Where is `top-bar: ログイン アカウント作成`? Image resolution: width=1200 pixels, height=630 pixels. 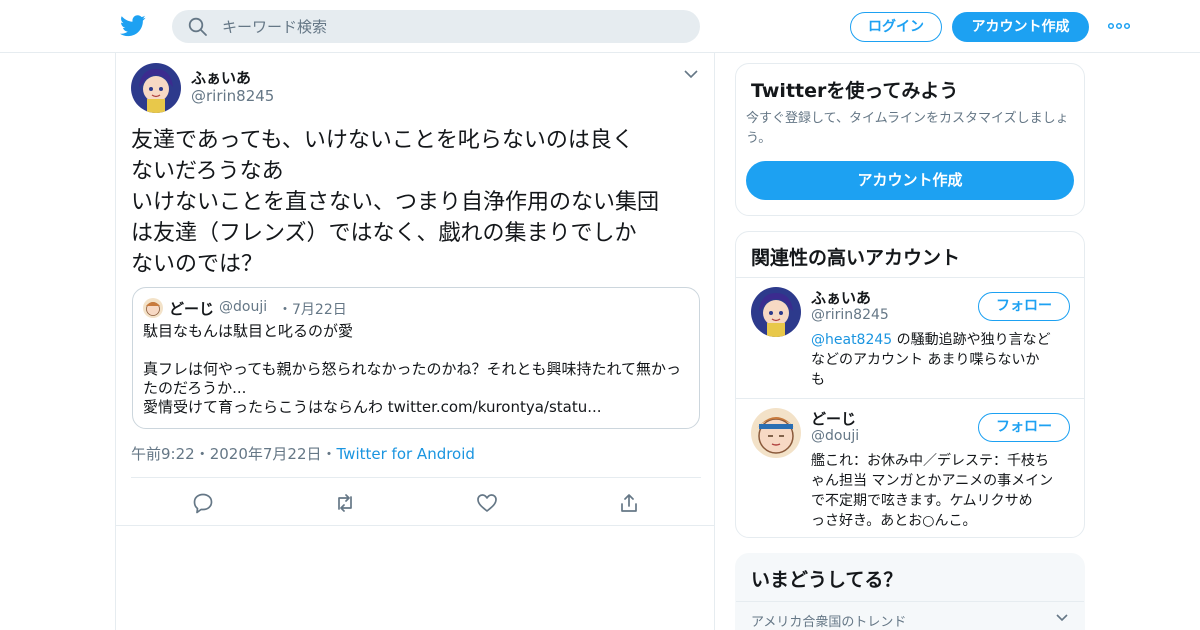 top-bar: ログイン アカウント作成 is located at coordinates (600, 26).